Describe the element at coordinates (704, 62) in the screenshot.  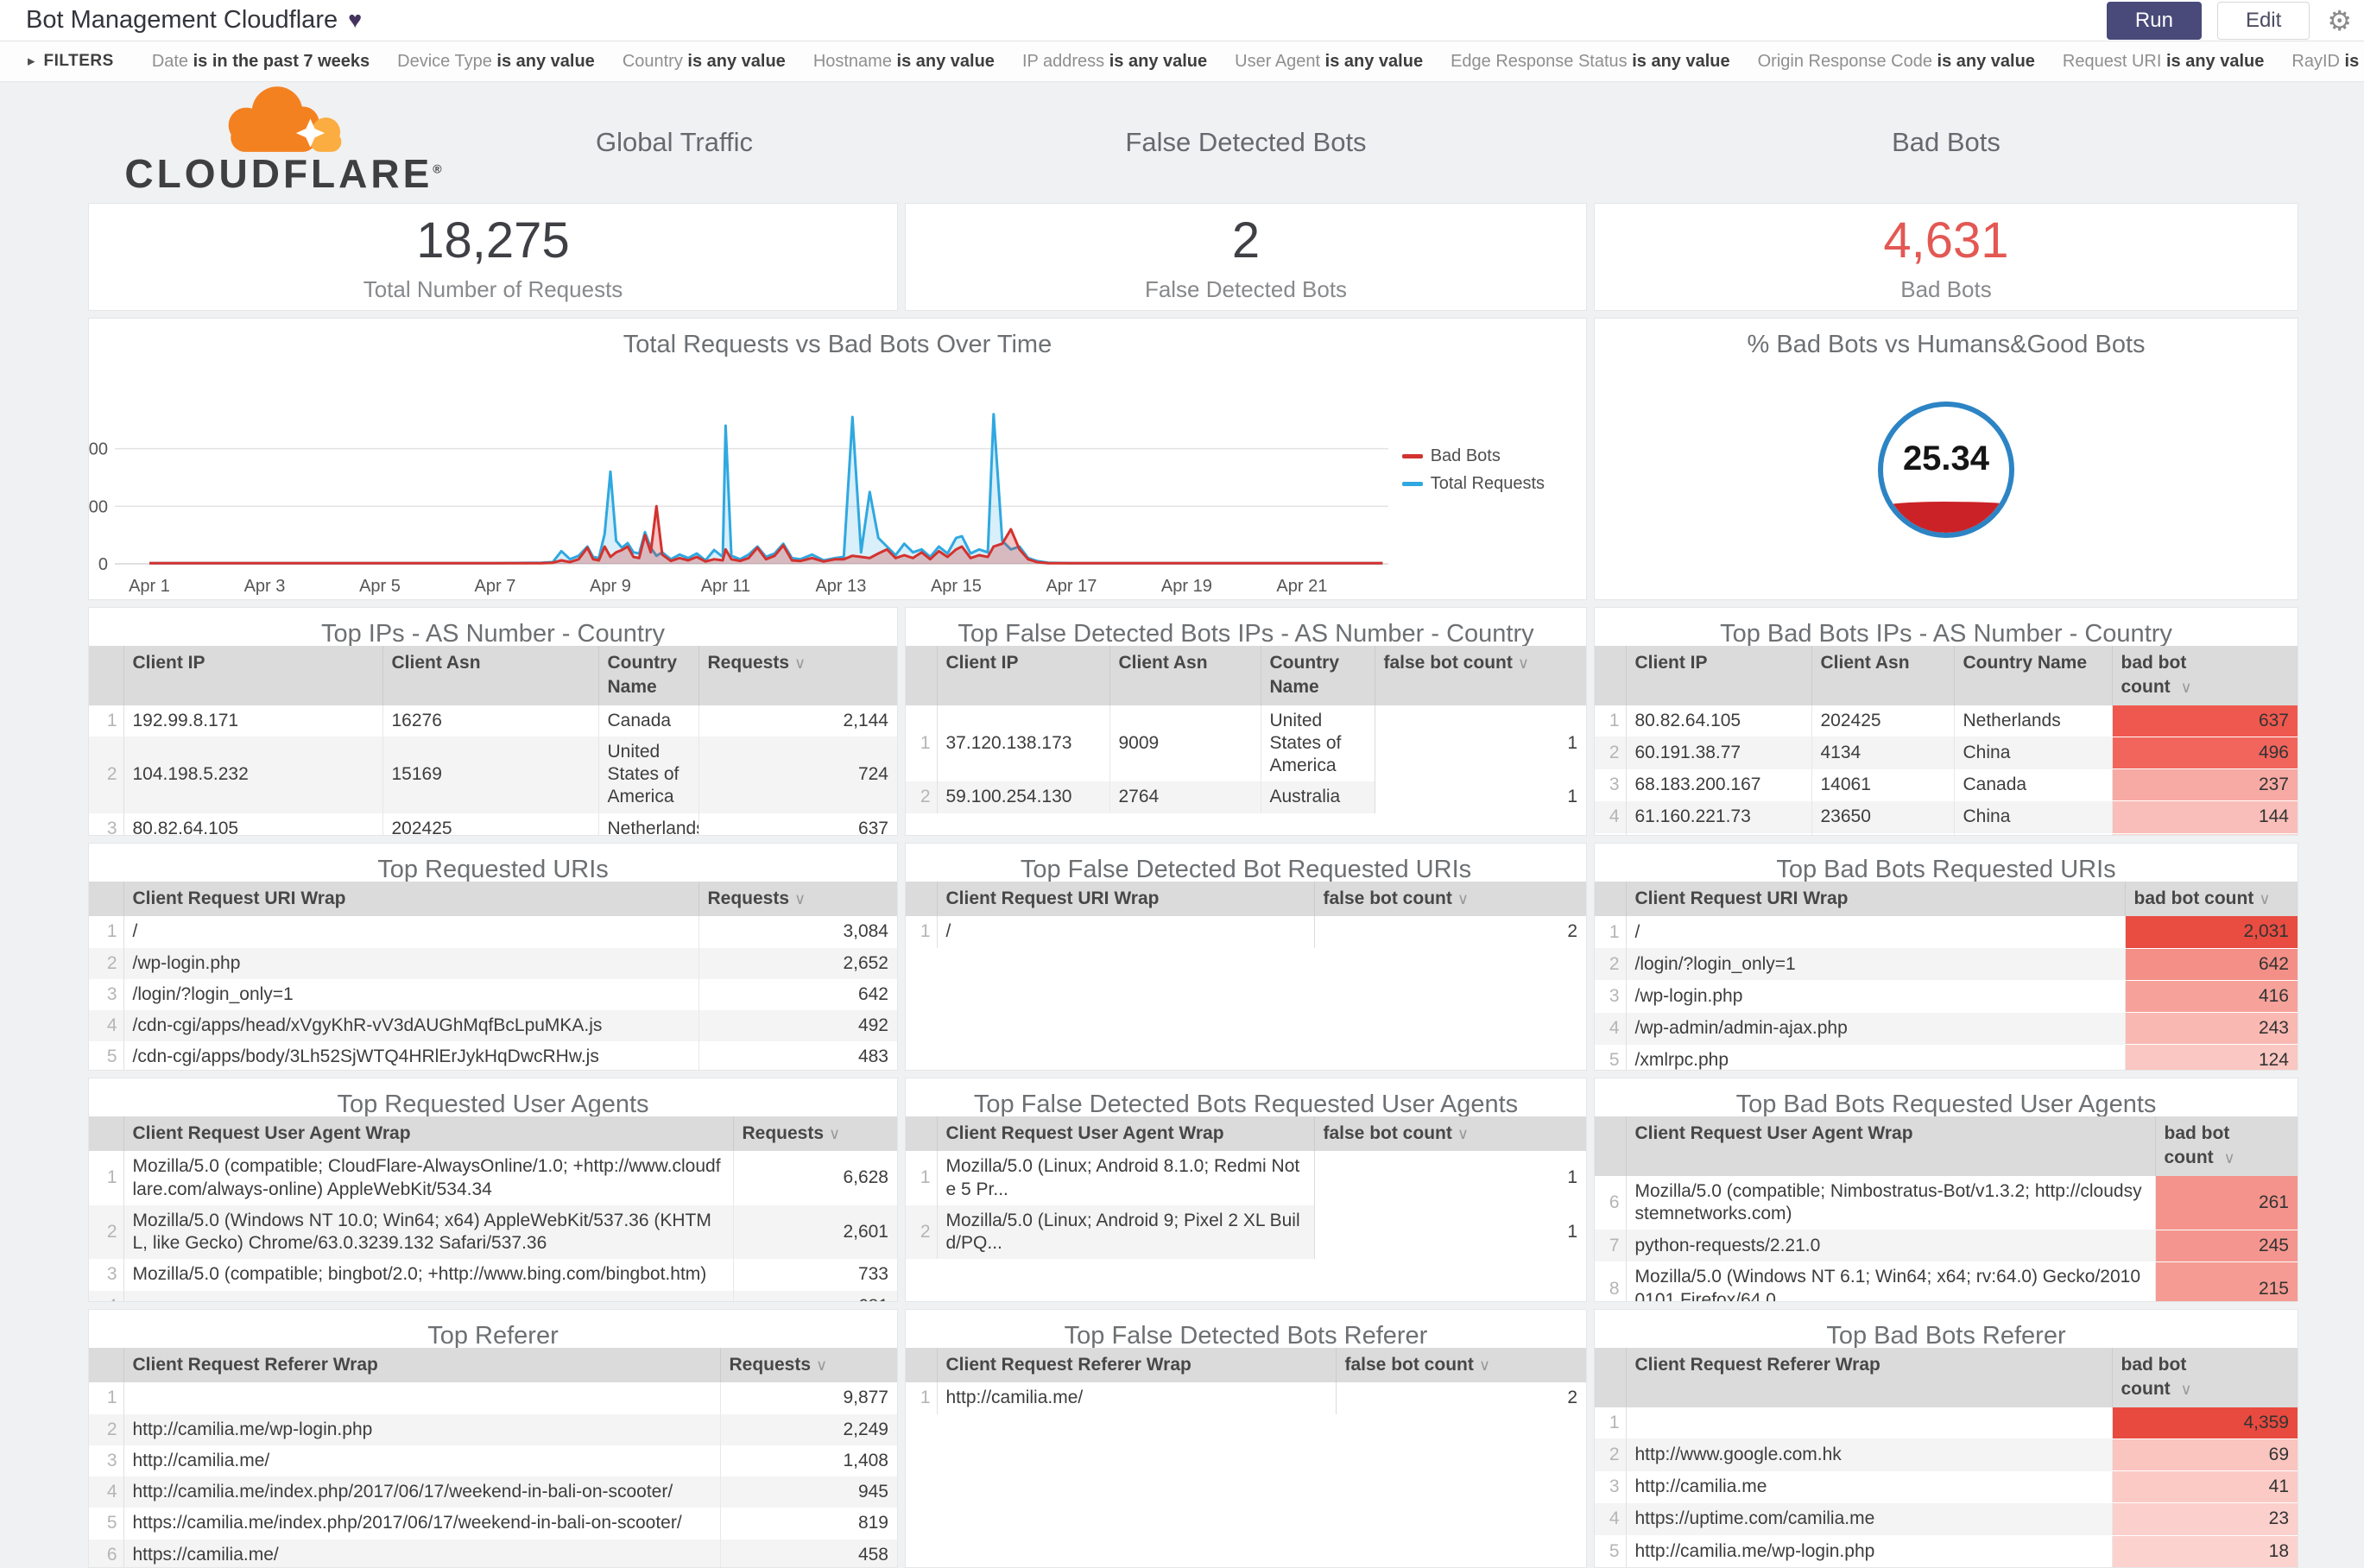
I see `filter-item: Country is any value` at that location.